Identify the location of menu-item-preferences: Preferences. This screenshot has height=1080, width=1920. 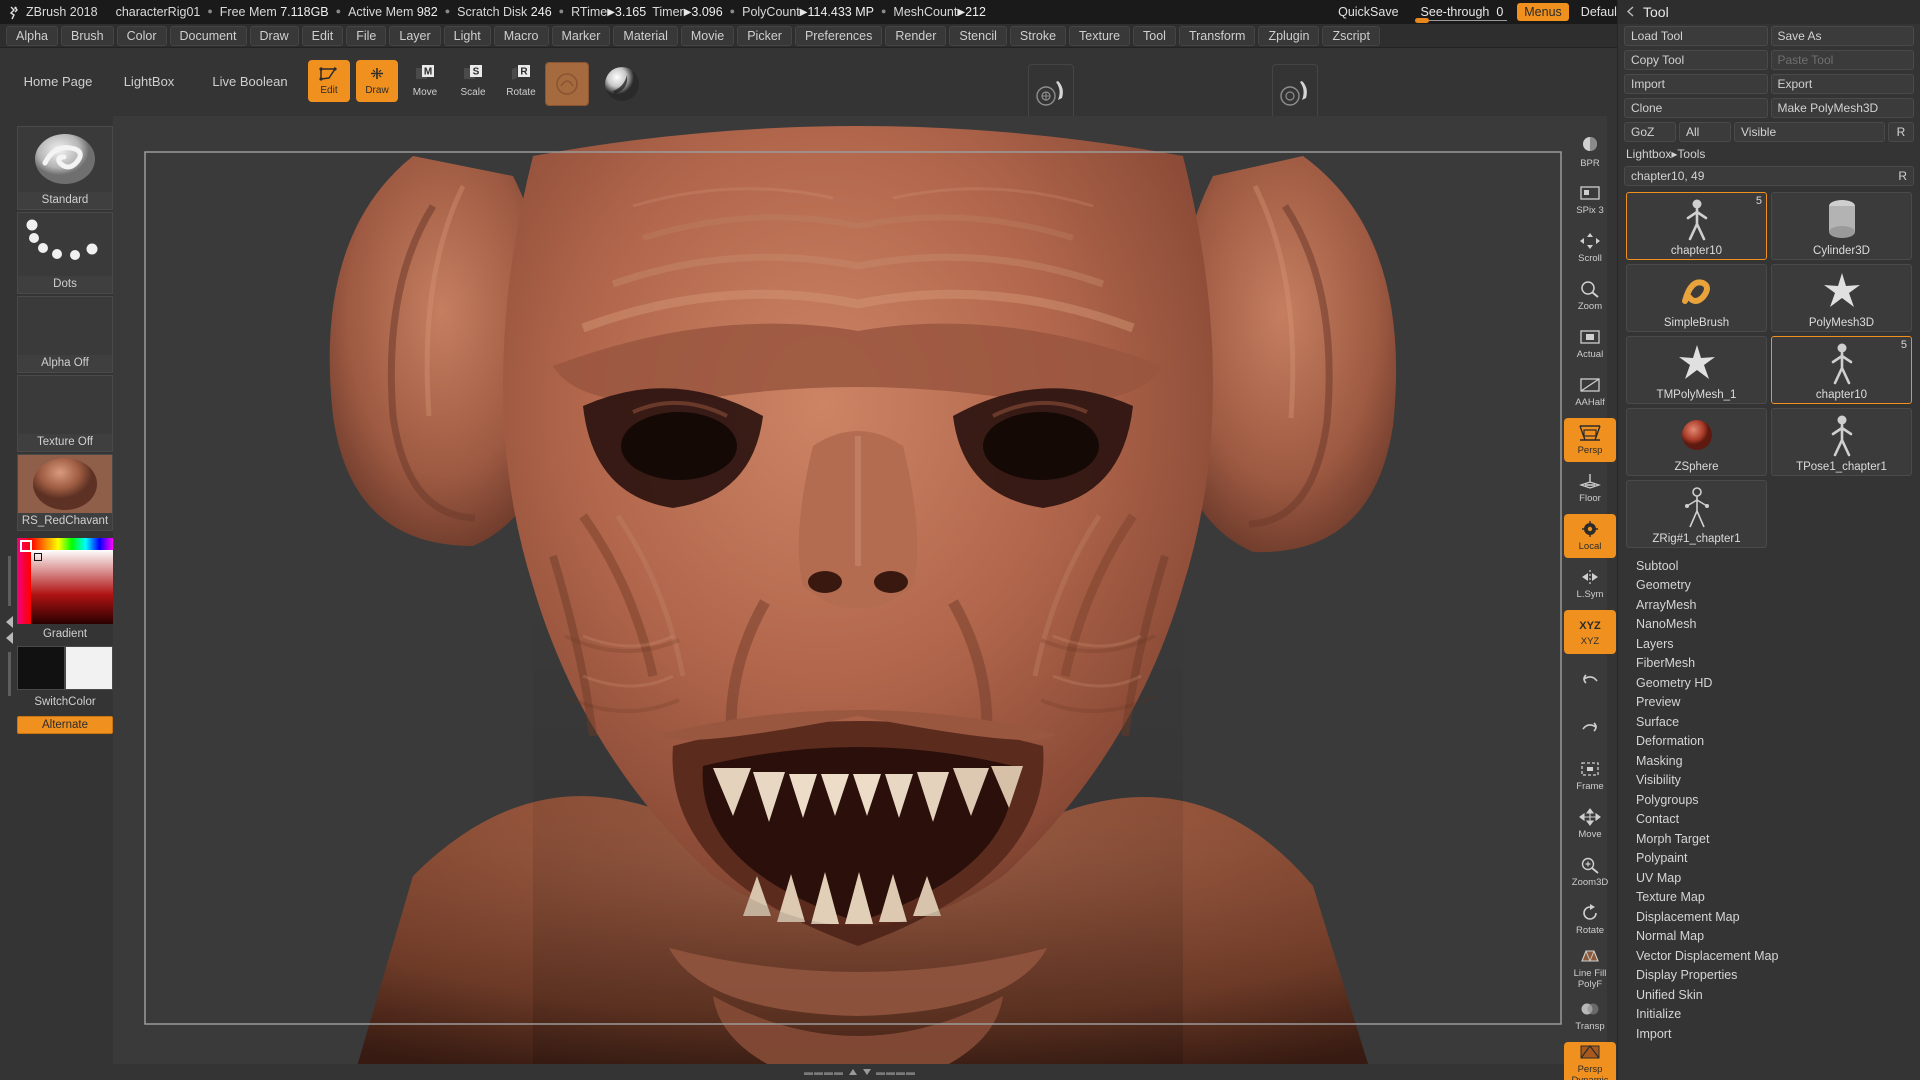
(838, 35).